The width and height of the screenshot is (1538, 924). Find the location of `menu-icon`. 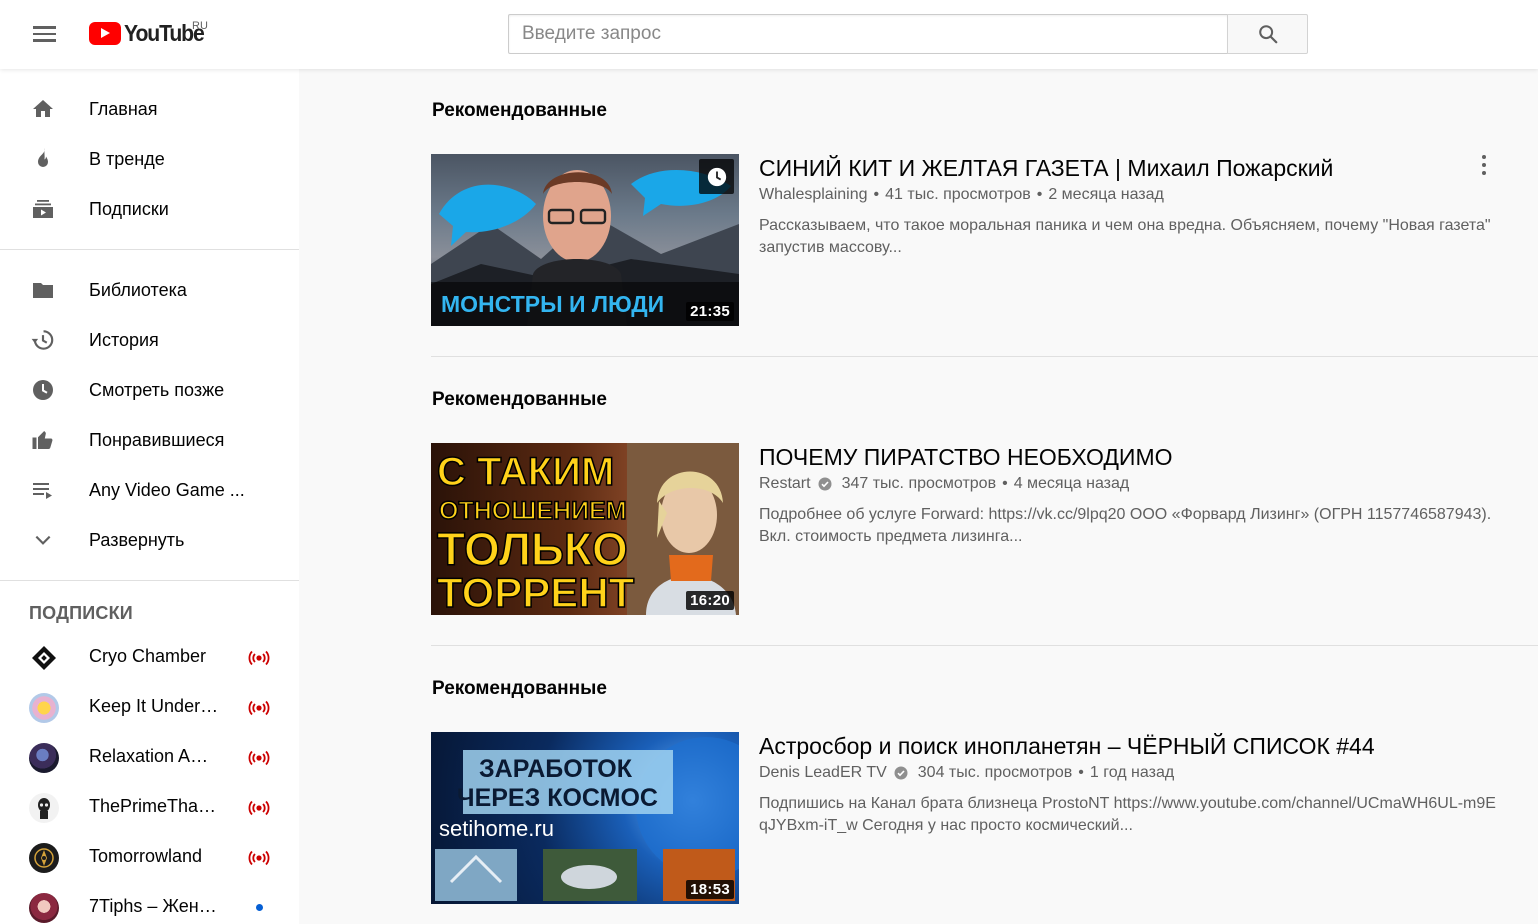

menu-icon is located at coordinates (44, 34).